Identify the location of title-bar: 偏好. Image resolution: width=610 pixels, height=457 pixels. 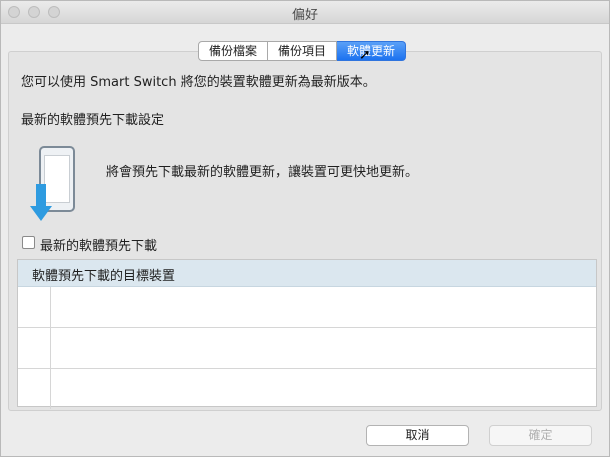
(305, 12).